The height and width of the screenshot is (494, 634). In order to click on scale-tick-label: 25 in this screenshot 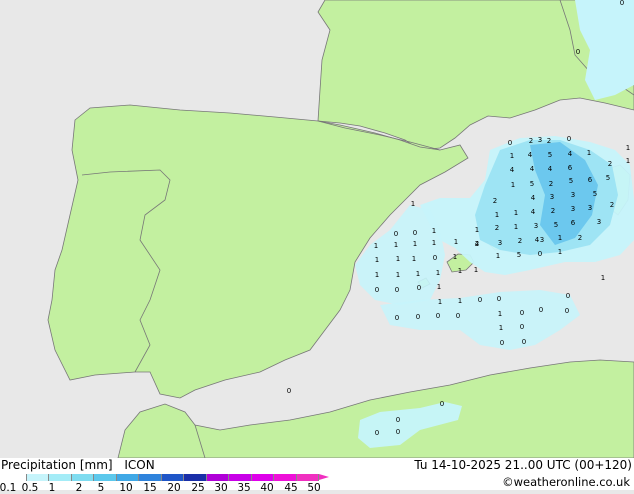, I will do `click(198, 488)`.